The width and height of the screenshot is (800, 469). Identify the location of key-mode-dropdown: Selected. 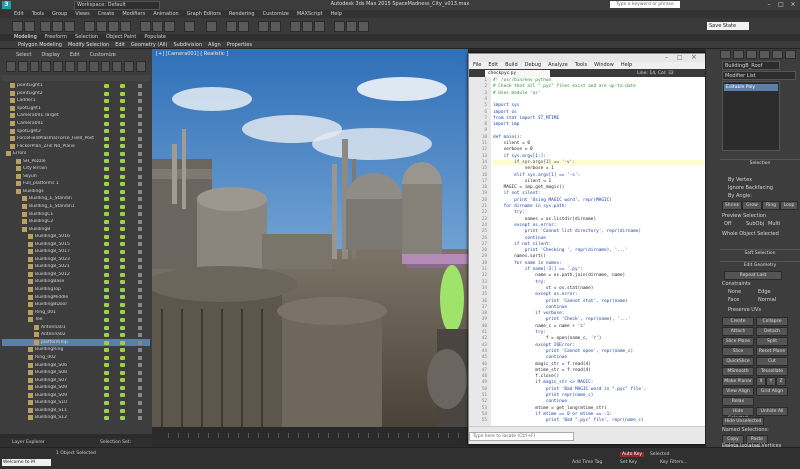
(660, 454).